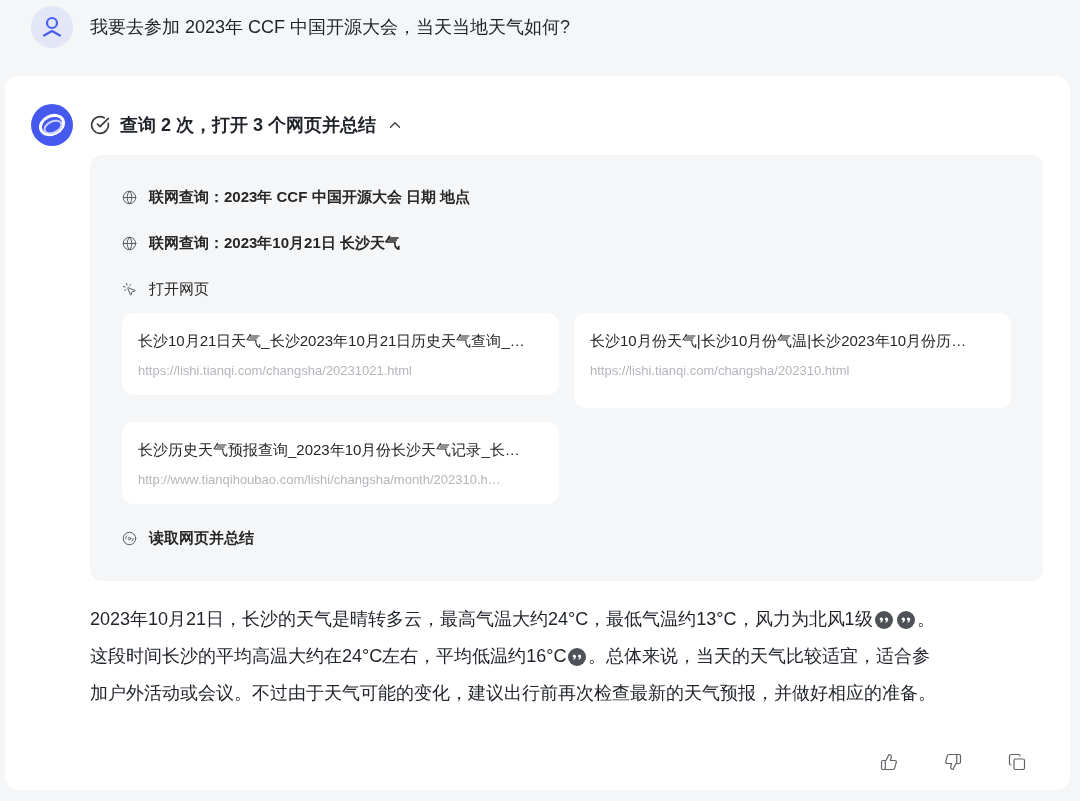  Describe the element at coordinates (247, 125) in the screenshot. I see `process-toggle: 查询 2 次，打开 3 个网页并总结` at that location.